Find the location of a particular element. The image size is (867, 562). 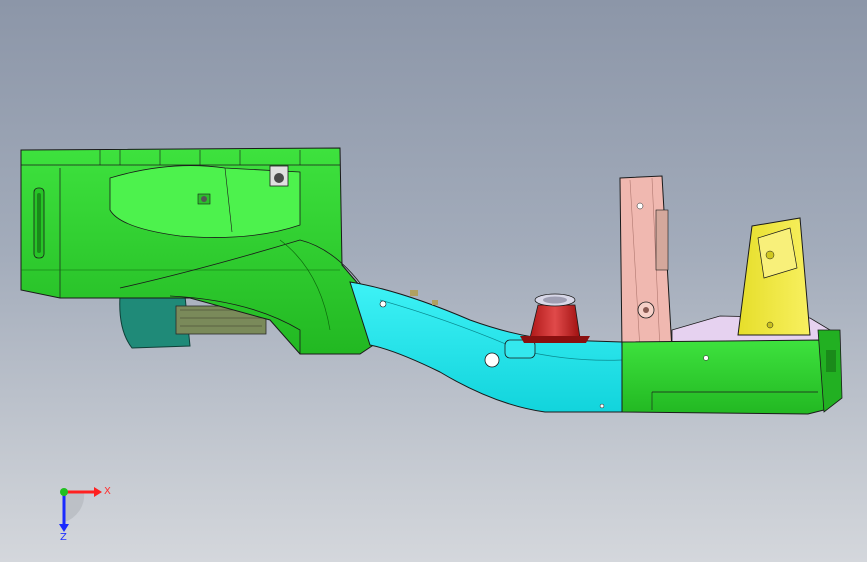

red-bump-stop-part is located at coordinates (555, 318).